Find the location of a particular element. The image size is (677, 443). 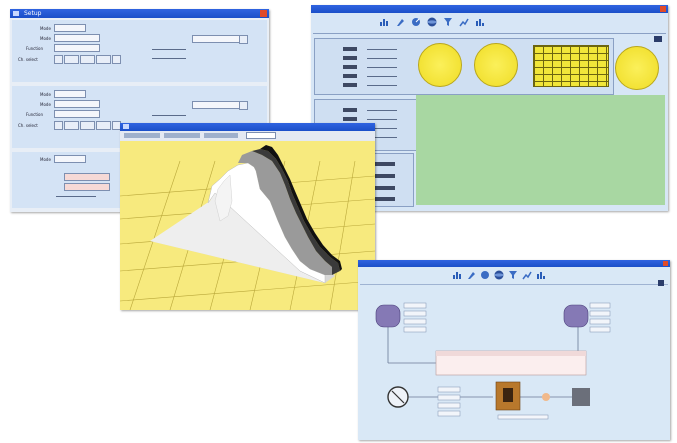

output-icon is located at coordinates (581, 397).